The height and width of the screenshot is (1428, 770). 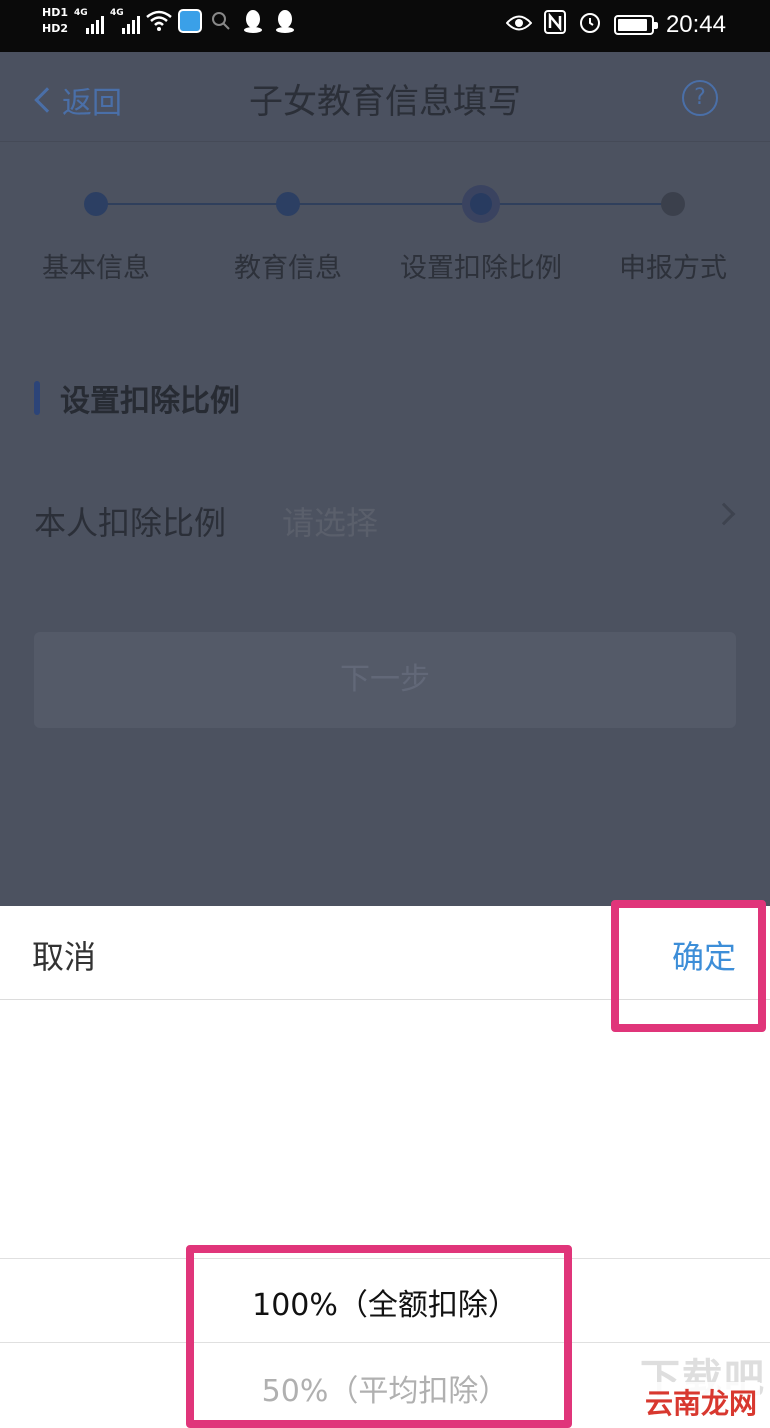 What do you see at coordinates (385, 518) in the screenshot?
I see `deduction-ratio-row: 本人扣除比例 请选择` at bounding box center [385, 518].